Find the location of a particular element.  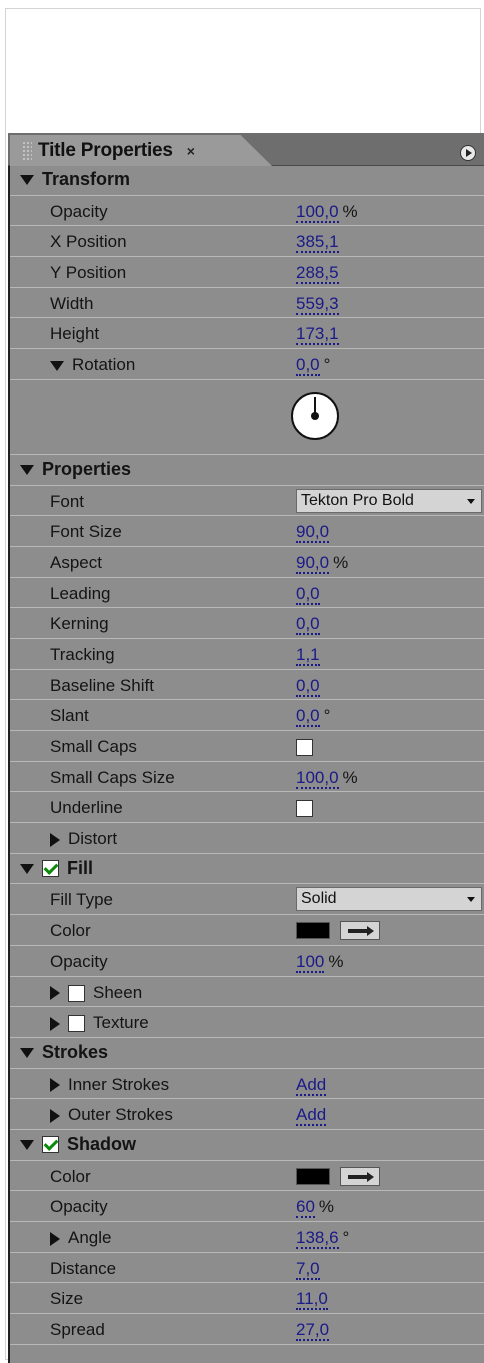

row-font-size: Font Size 90,0 is located at coordinates (247, 531).